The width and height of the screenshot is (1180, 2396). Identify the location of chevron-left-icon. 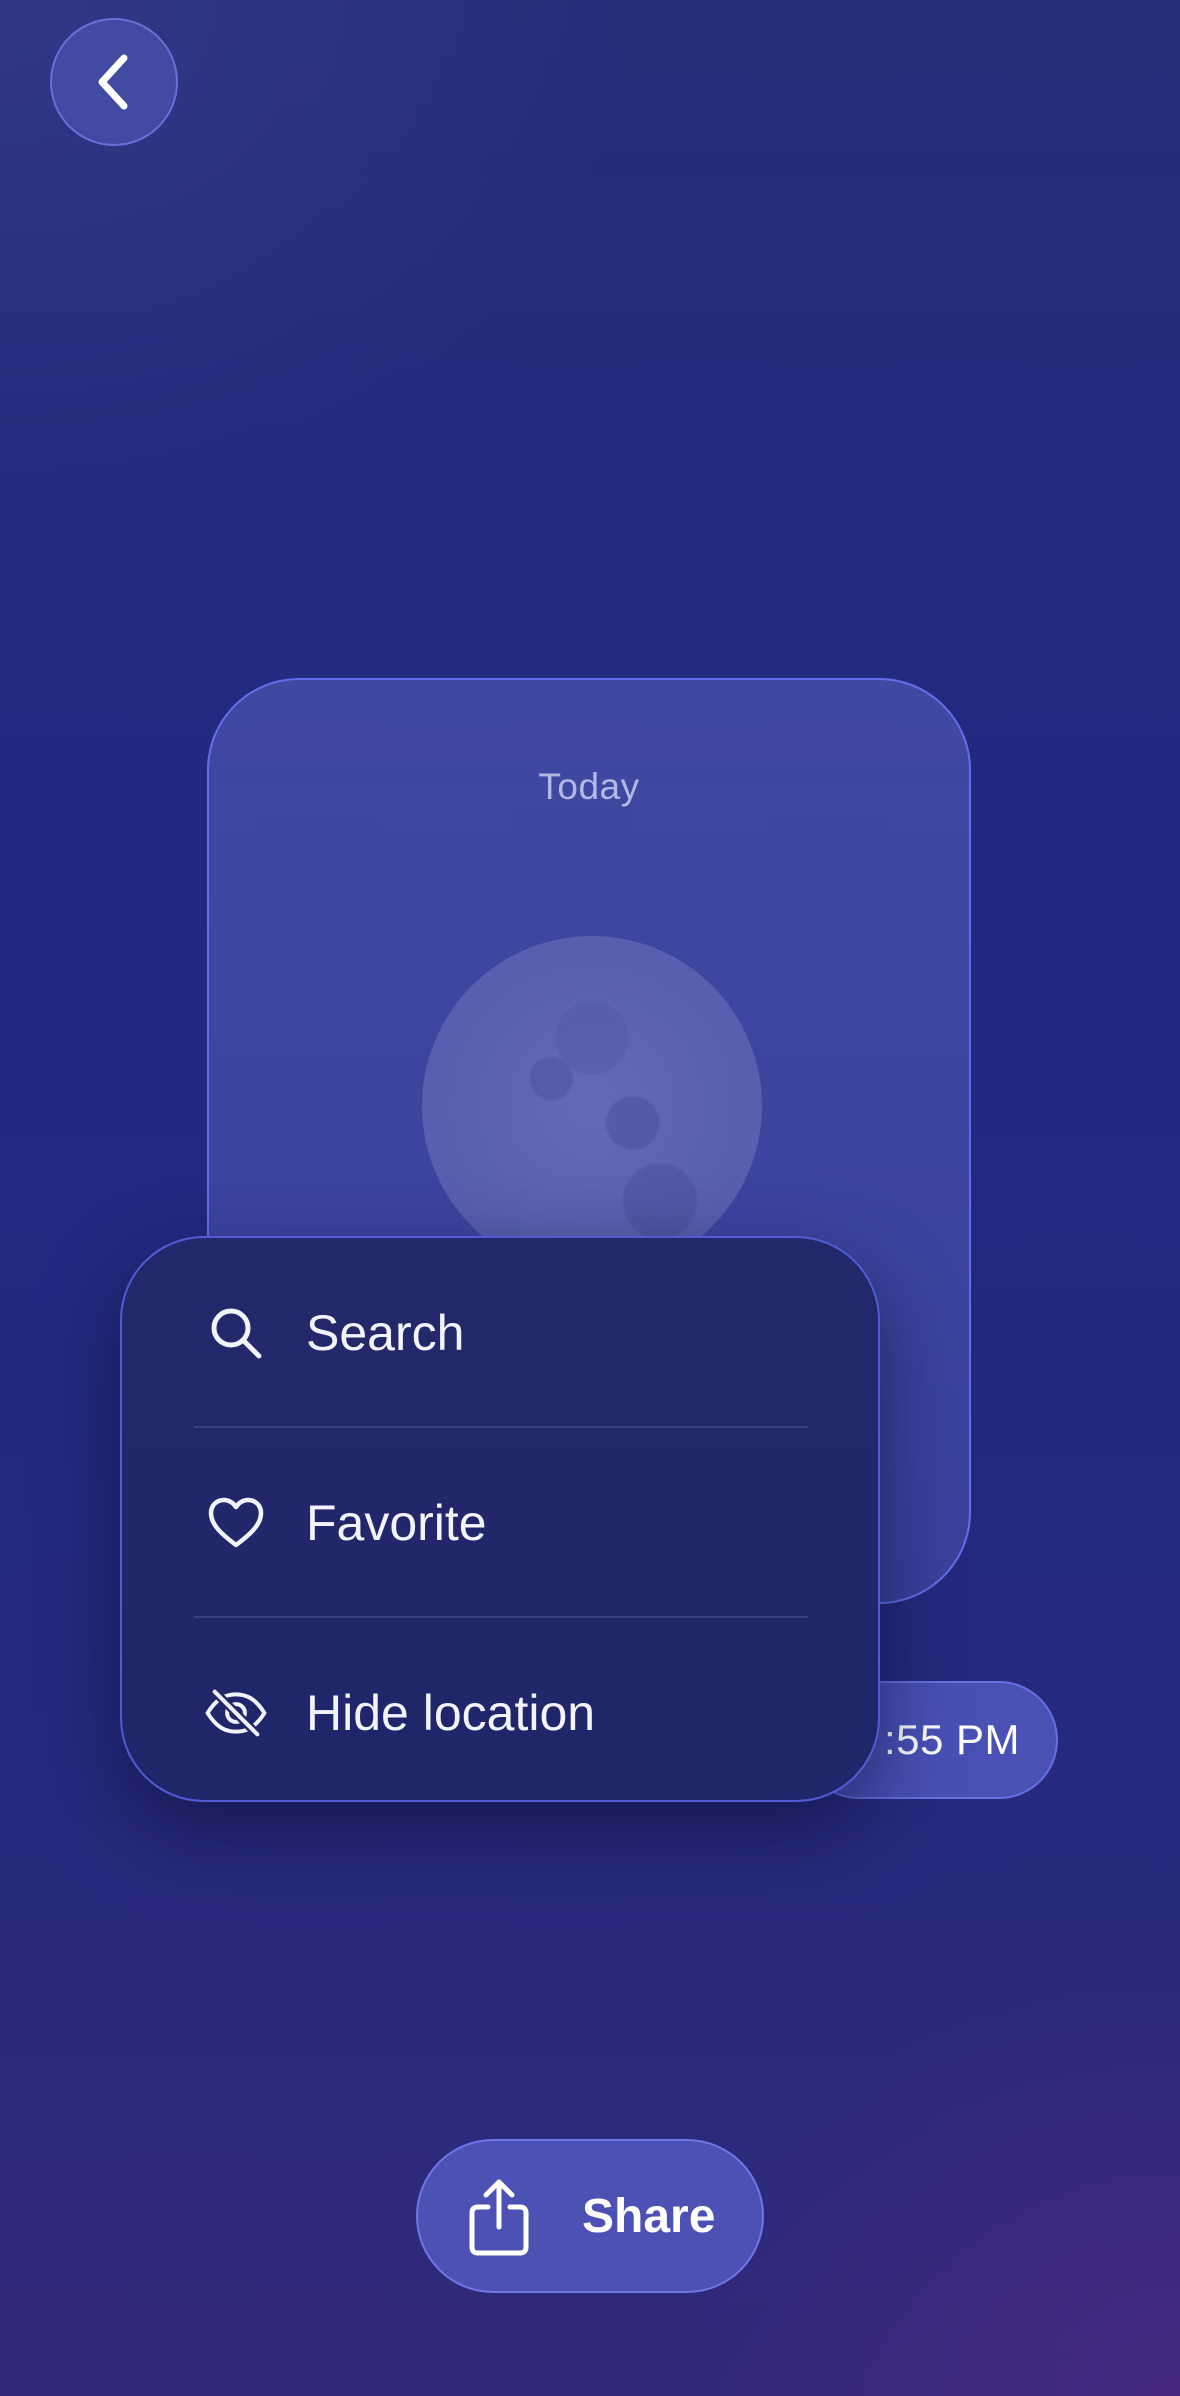
(113, 82).